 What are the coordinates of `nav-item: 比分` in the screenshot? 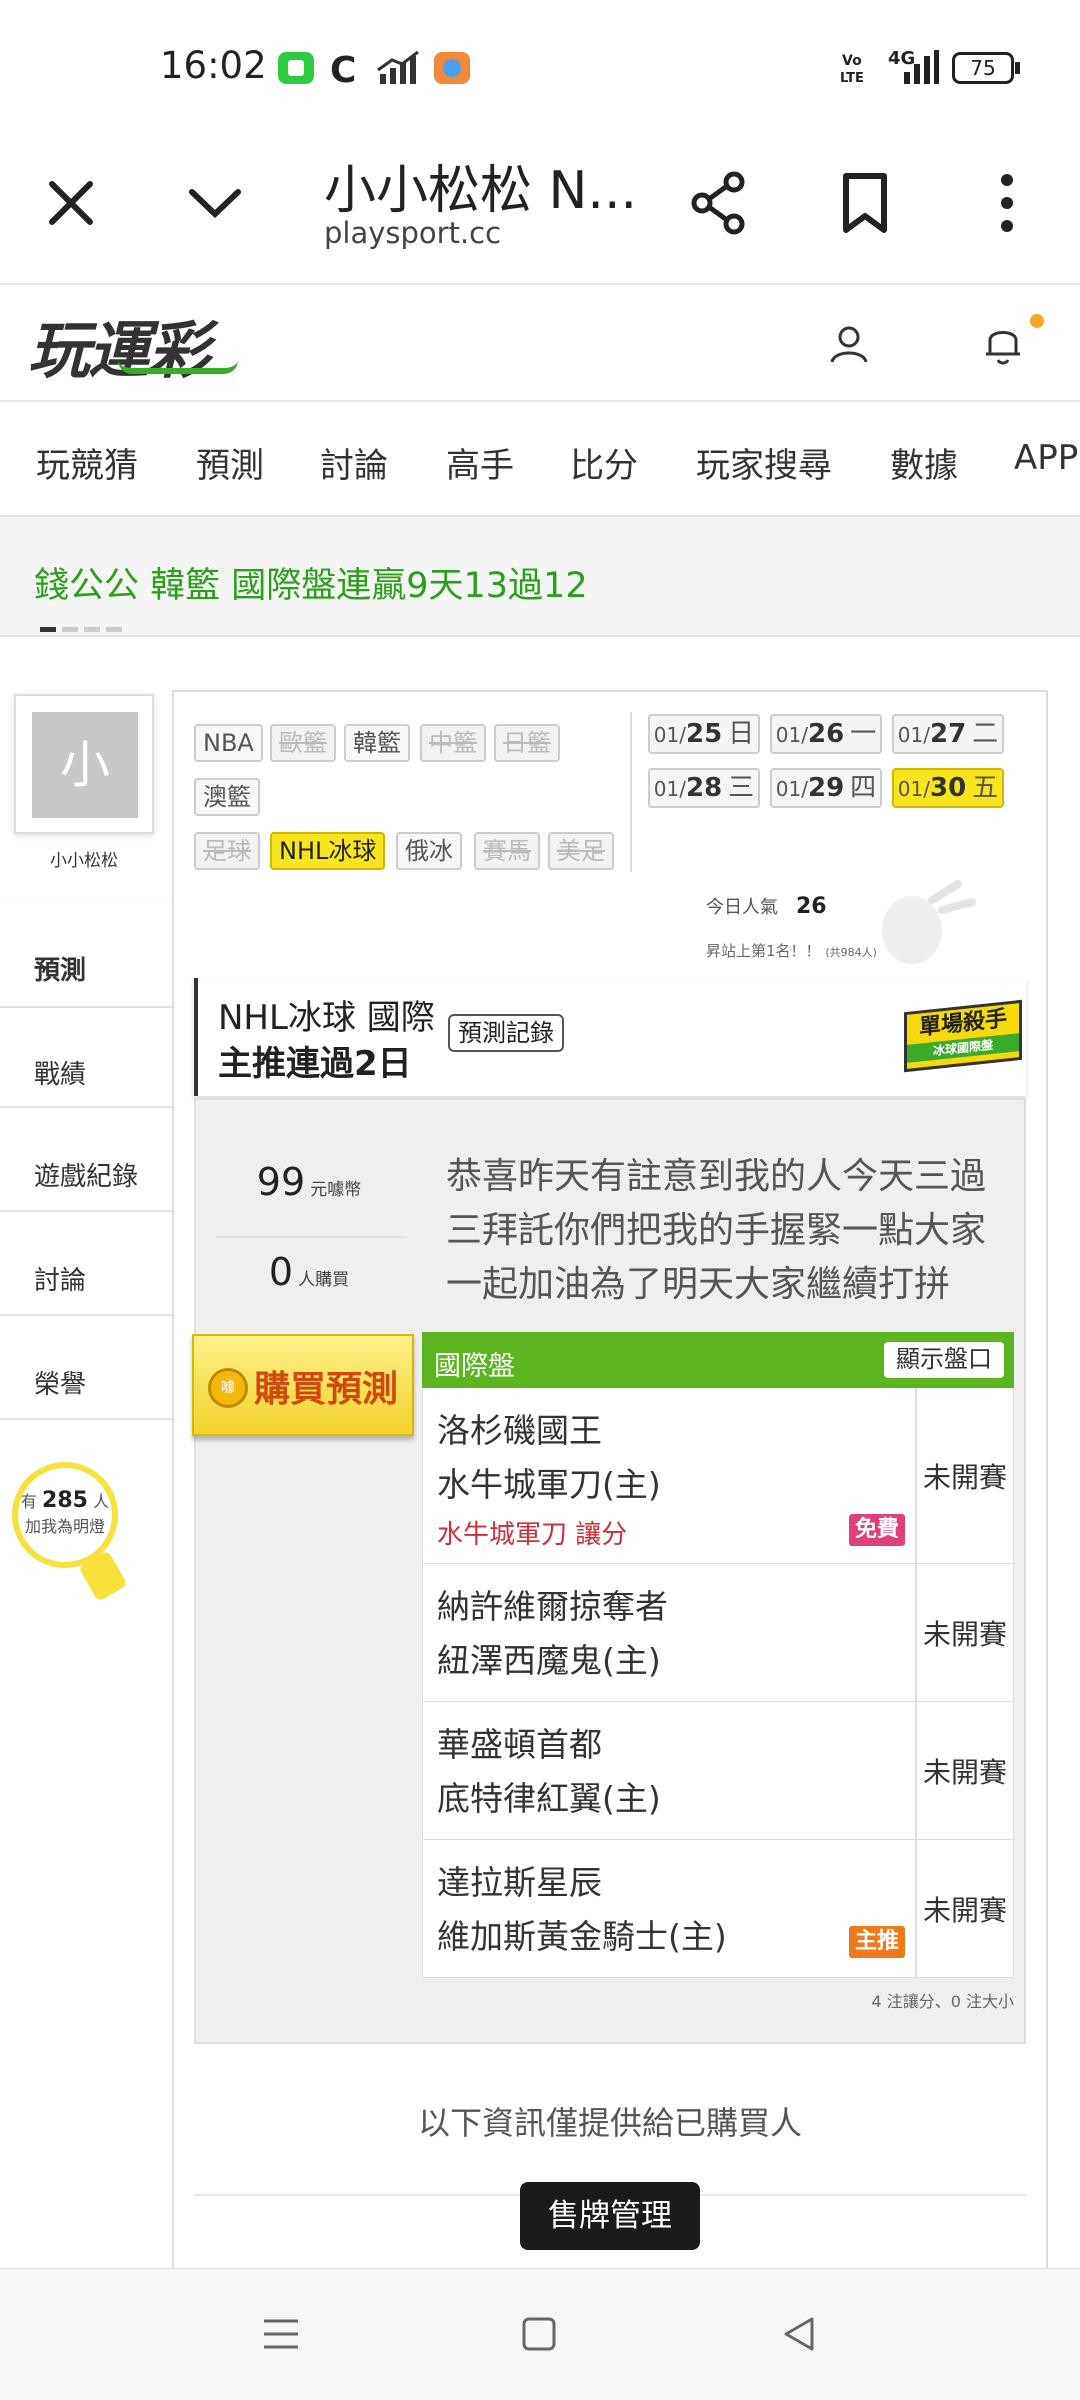 It's located at (604, 462).